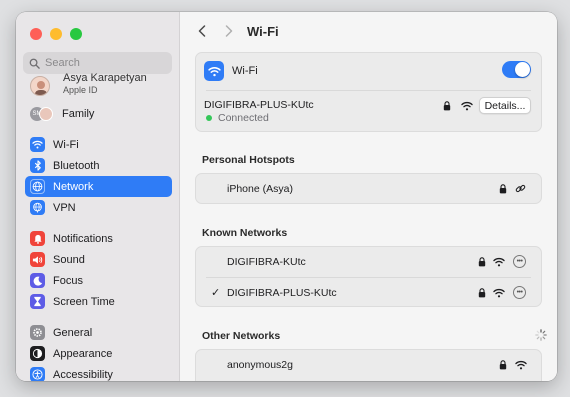 This screenshot has width=570, height=397. I want to click on zoom-window-button, so click(76, 34).